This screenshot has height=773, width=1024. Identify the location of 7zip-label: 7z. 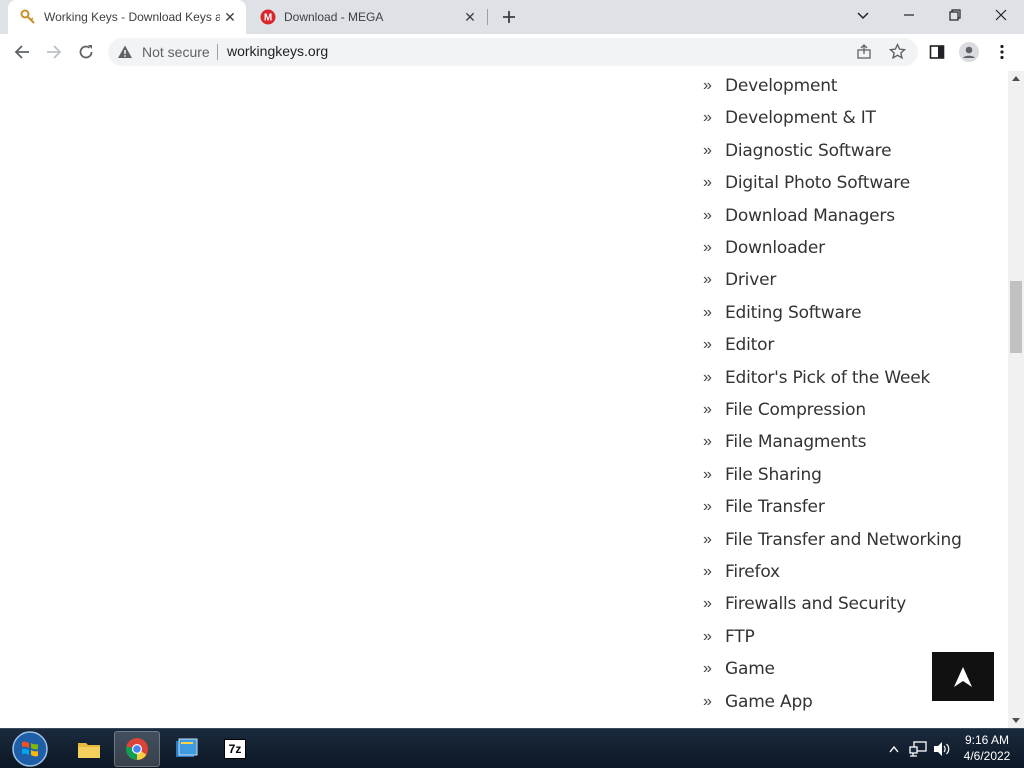
(235, 749).